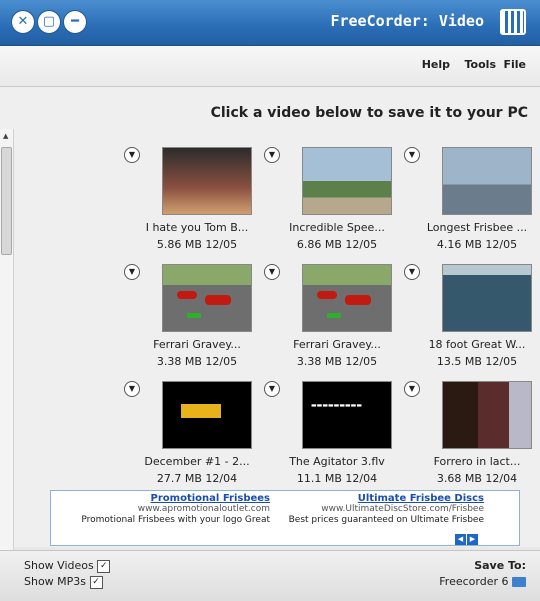 The image size is (540, 601). Describe the element at coordinates (513, 22) in the screenshot. I see `film-icon` at that location.